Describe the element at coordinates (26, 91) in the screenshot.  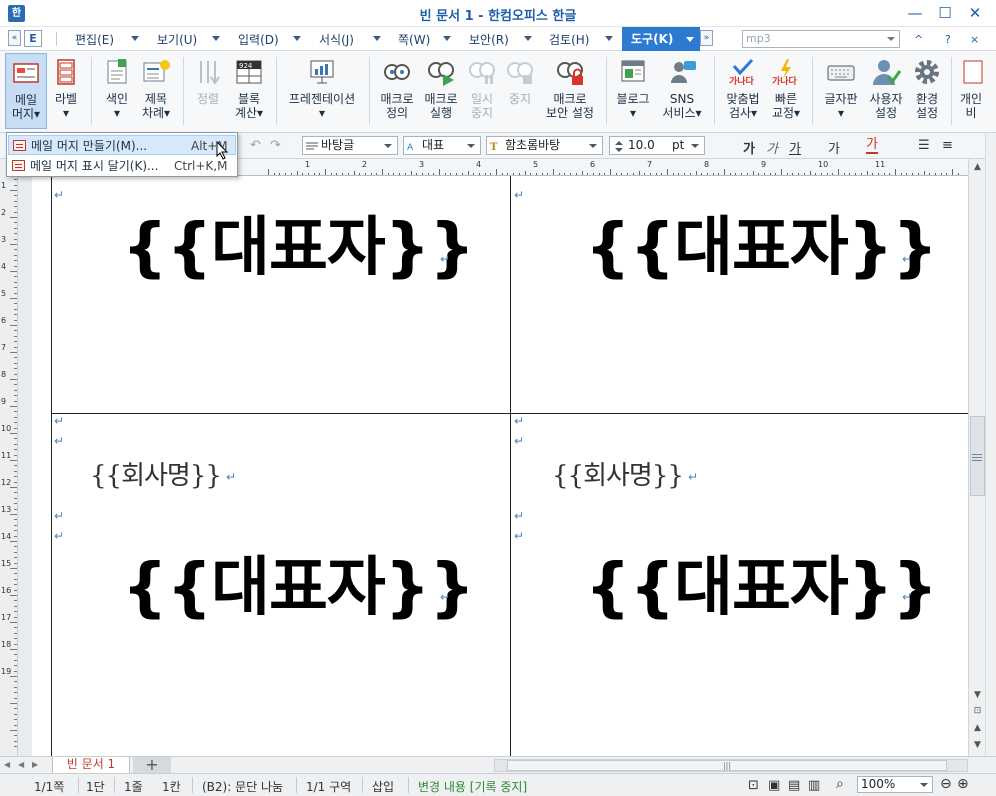
I see `mail-merge-button: 메일 머지▾` at that location.